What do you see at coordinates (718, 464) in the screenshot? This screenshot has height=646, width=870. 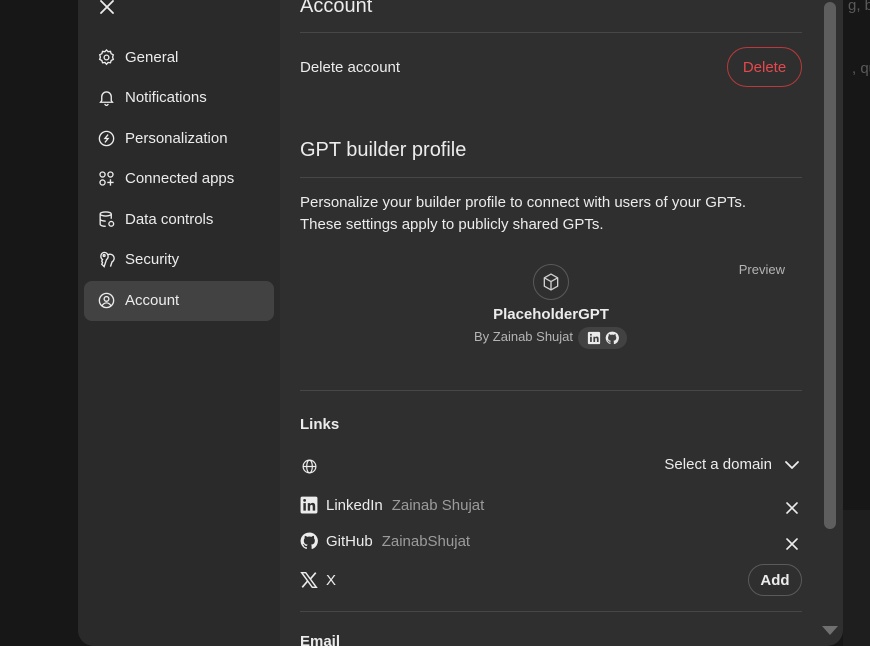 I see `domain-select-label: Select a domain` at bounding box center [718, 464].